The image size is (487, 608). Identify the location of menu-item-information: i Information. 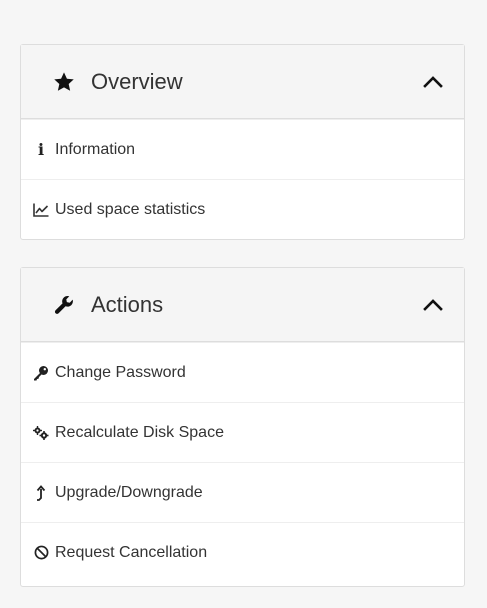
(242, 149).